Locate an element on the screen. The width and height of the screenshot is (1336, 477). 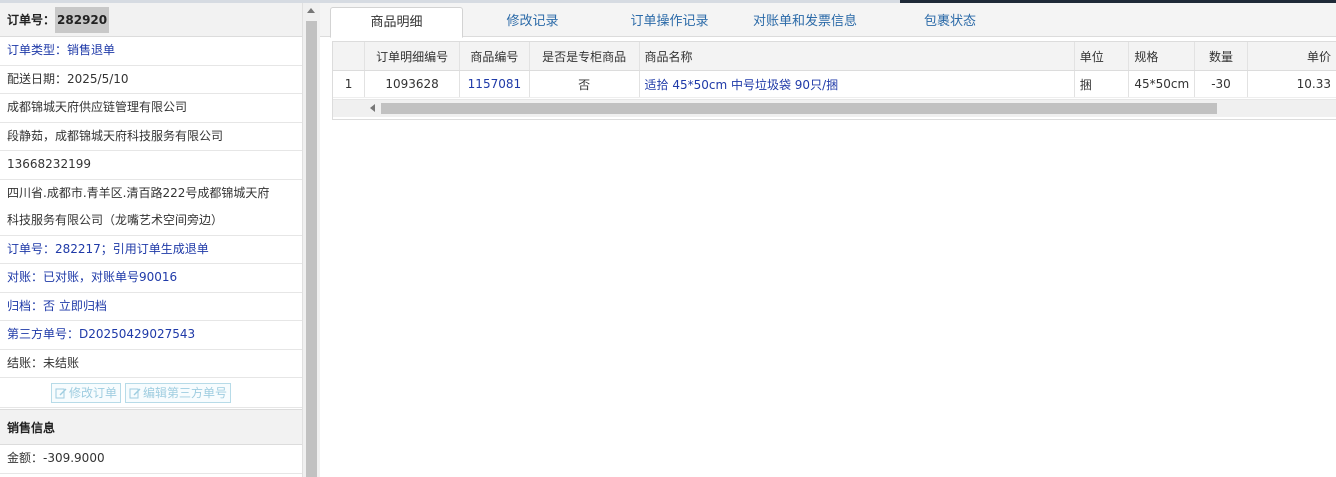
cell-unit: 捆 is located at coordinates (1102, 84).